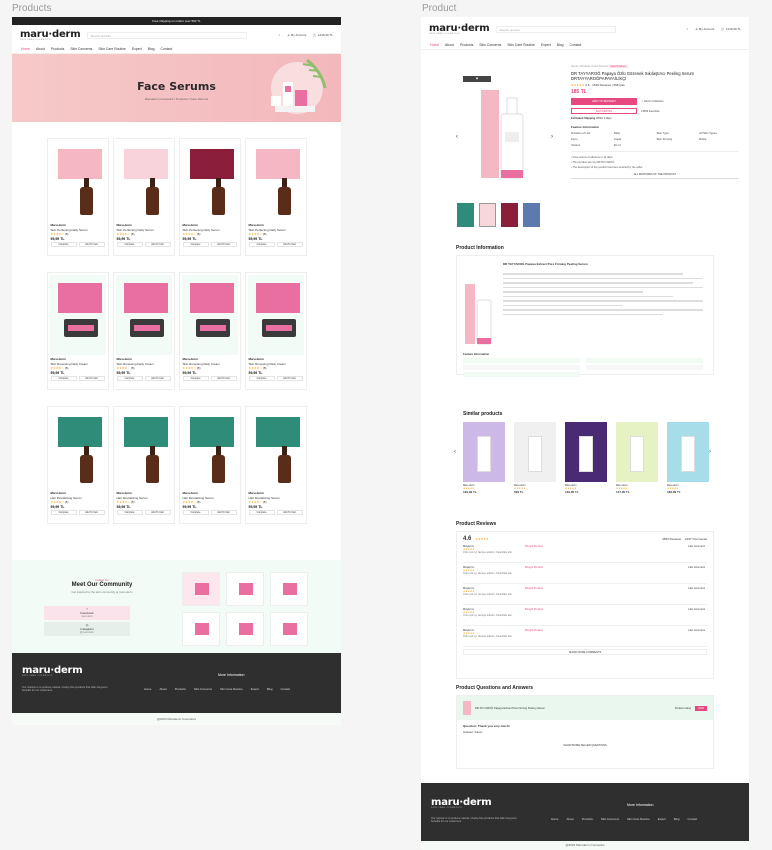  I want to click on gallery-next-arrow: ›, so click(552, 137).